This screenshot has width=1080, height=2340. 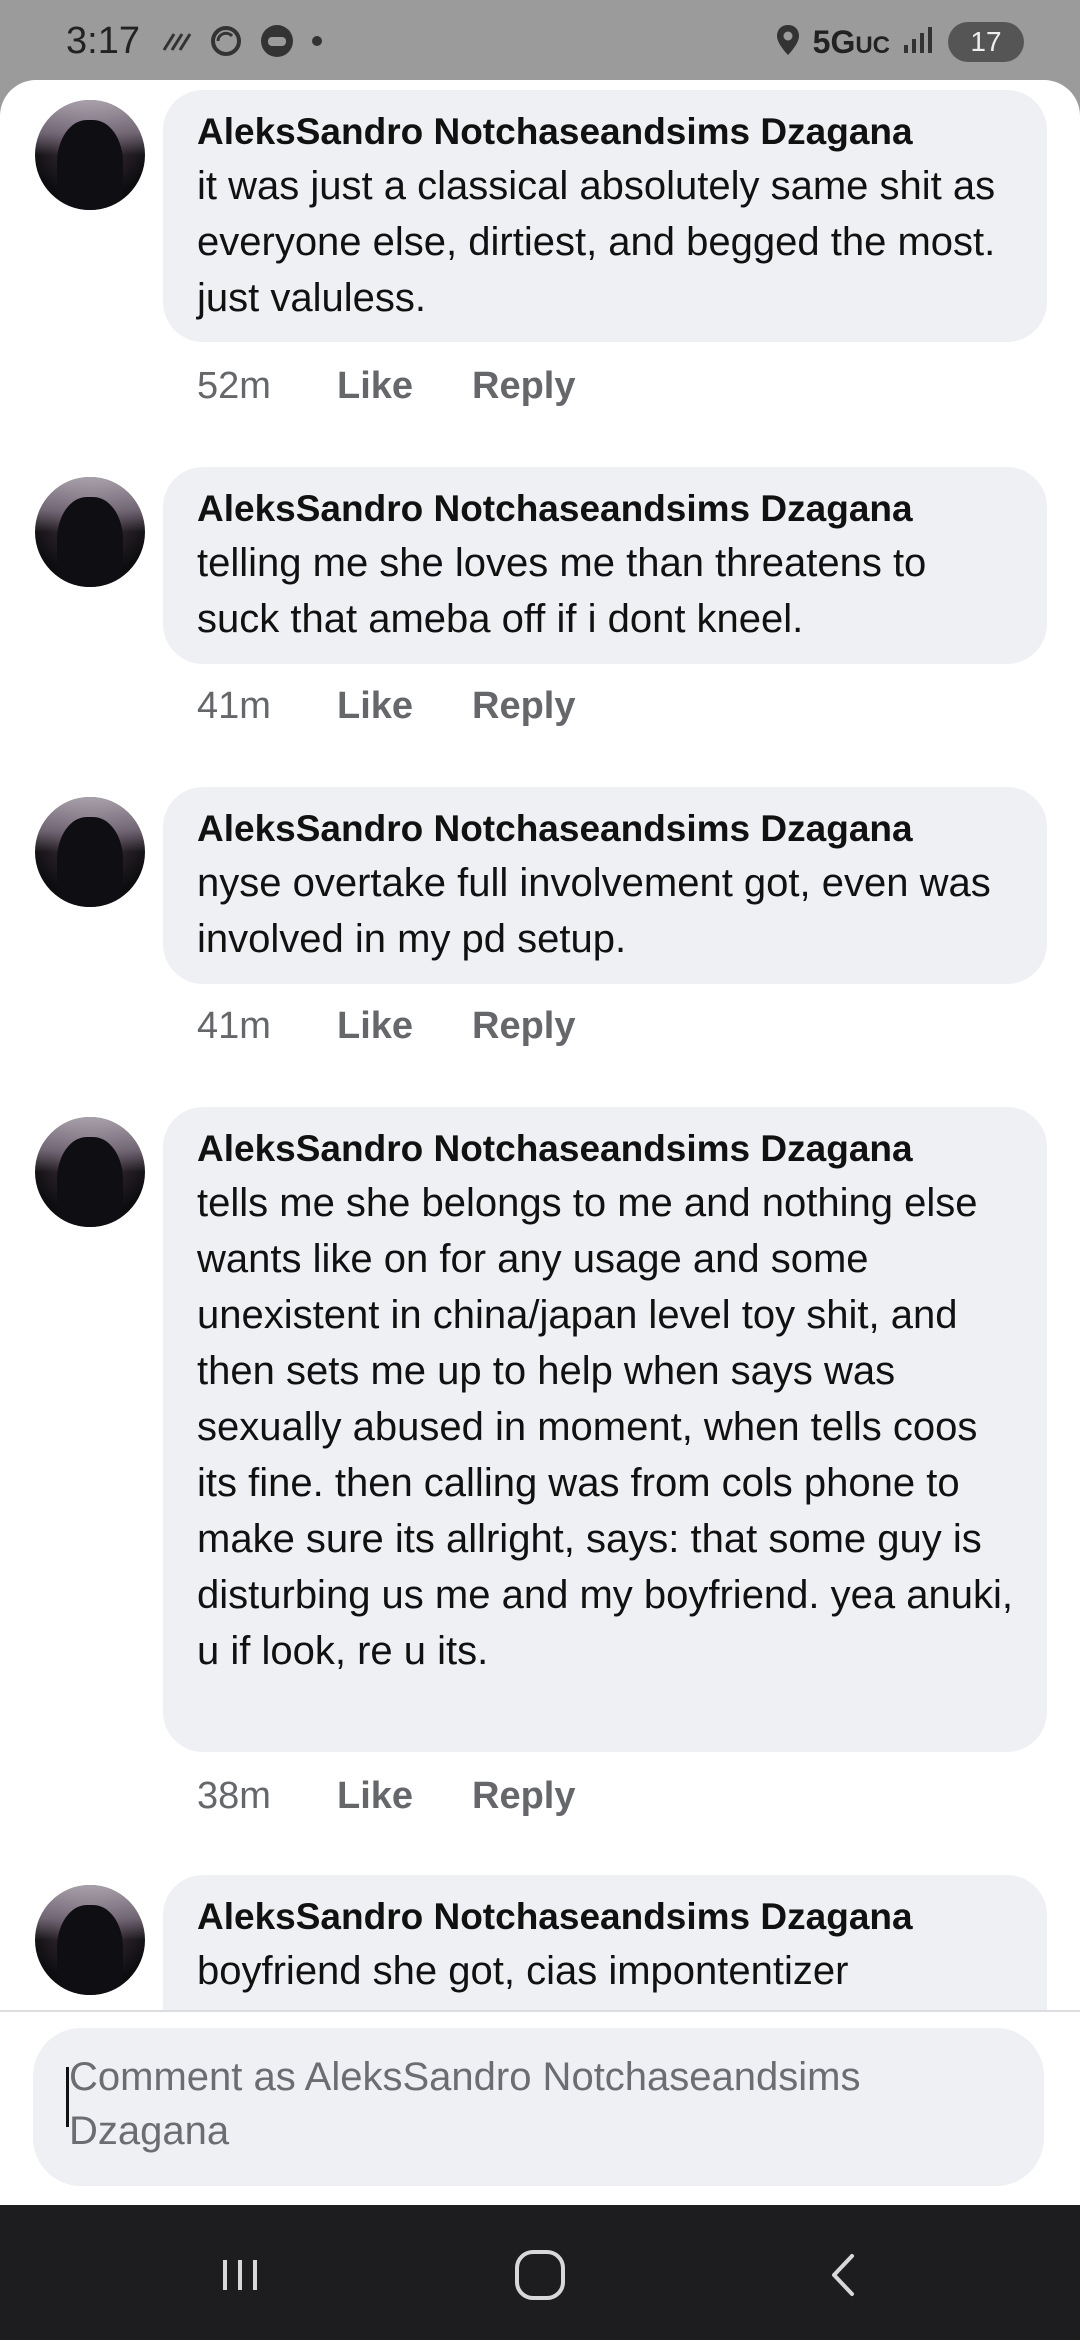 What do you see at coordinates (317, 43) in the screenshot?
I see `dot-icon` at bounding box center [317, 43].